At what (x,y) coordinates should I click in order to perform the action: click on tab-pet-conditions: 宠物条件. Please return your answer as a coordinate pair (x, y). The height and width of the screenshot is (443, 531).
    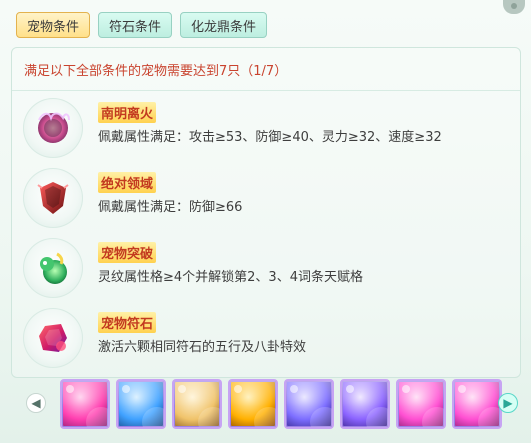
    Looking at the image, I should click on (53, 25).